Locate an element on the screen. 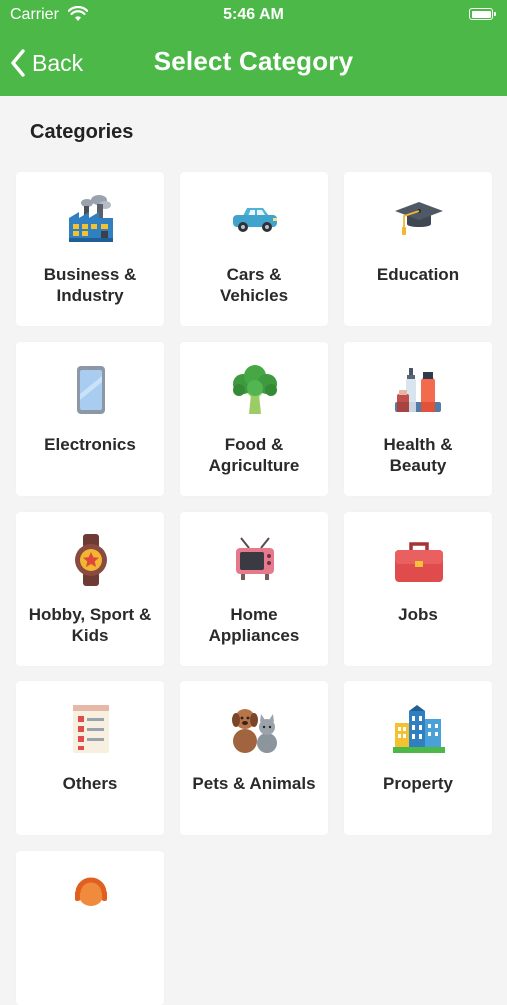  category-tile-pets-animals: Pets & Animals is located at coordinates (254, 758).